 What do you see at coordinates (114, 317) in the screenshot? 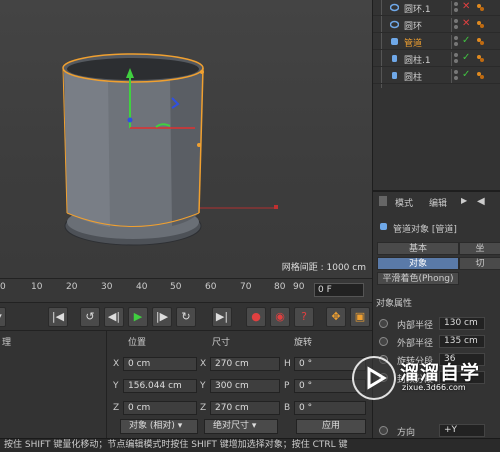
I see `previous-frame-button: ◀|` at bounding box center [114, 317].